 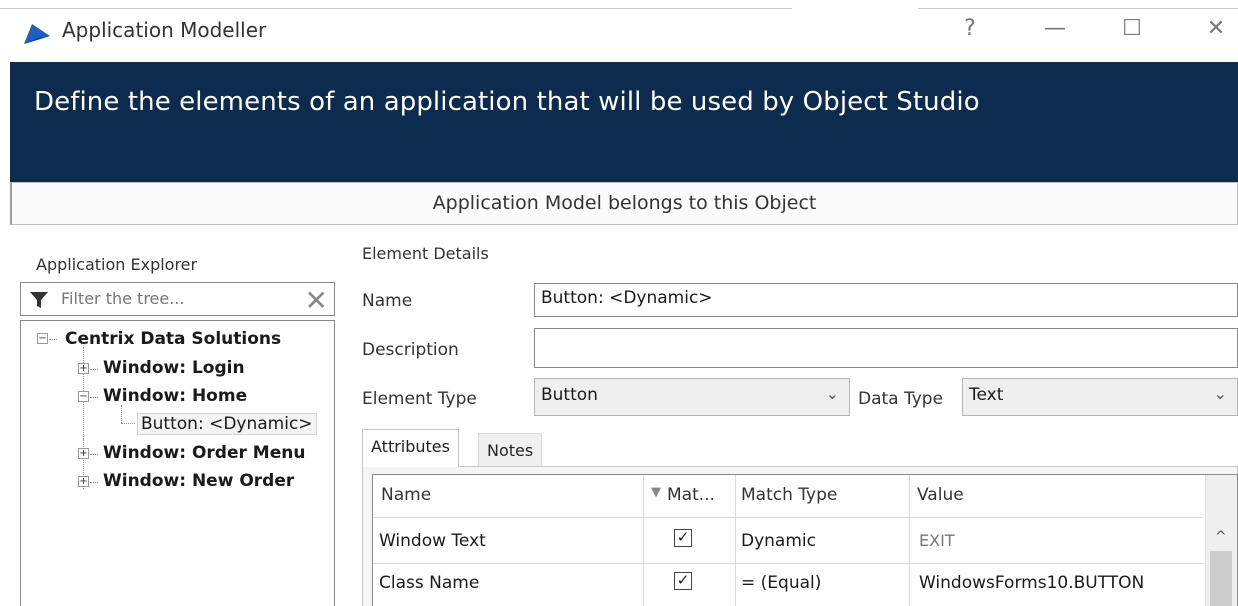 I want to click on column-header-value: Value, so click(x=940, y=495).